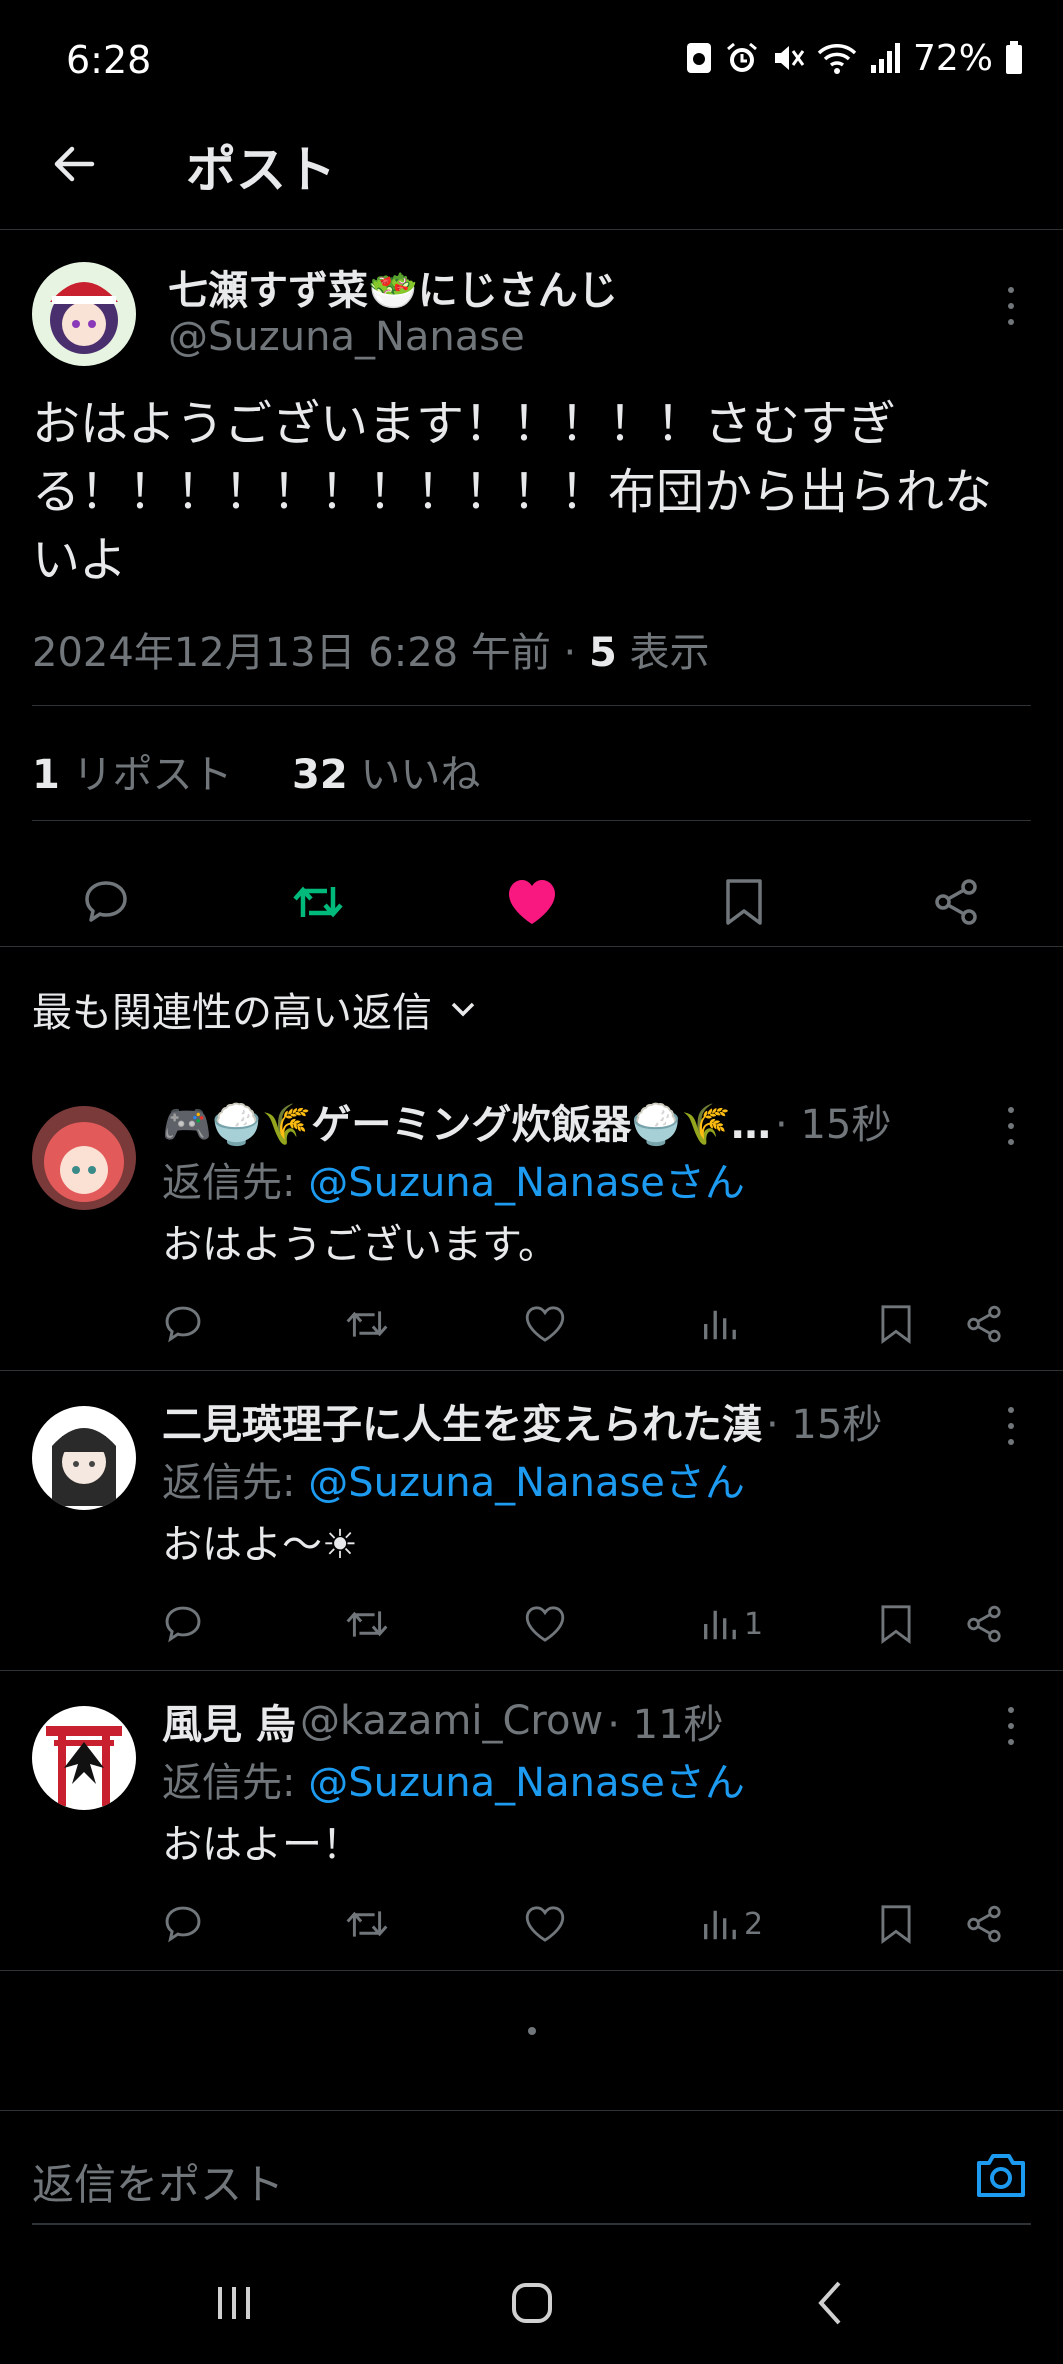 Image resolution: width=1063 pixels, height=2364 pixels. Describe the element at coordinates (235, 1483) in the screenshot. I see `reply-to-label: 返信先:` at that location.